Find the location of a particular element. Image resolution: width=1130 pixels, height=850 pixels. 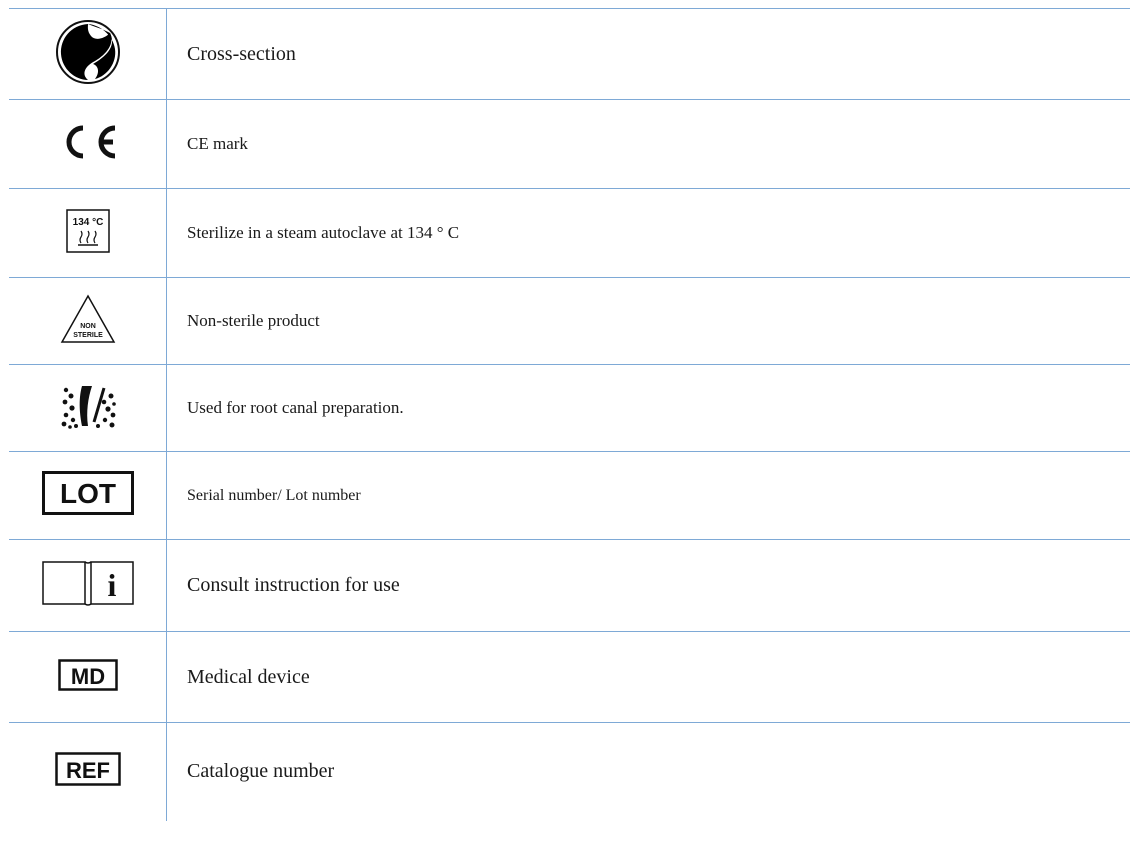

icon-cell: i is located at coordinates (88, 585).